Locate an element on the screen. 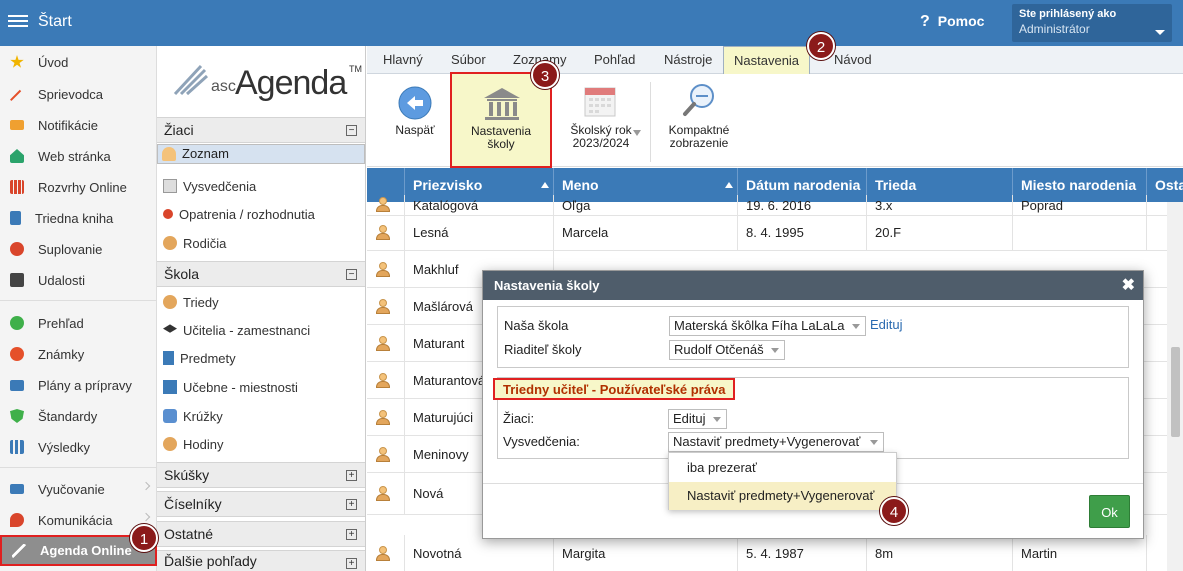  nav-item-notifikacie: Notifikácie is located at coordinates (78, 125).